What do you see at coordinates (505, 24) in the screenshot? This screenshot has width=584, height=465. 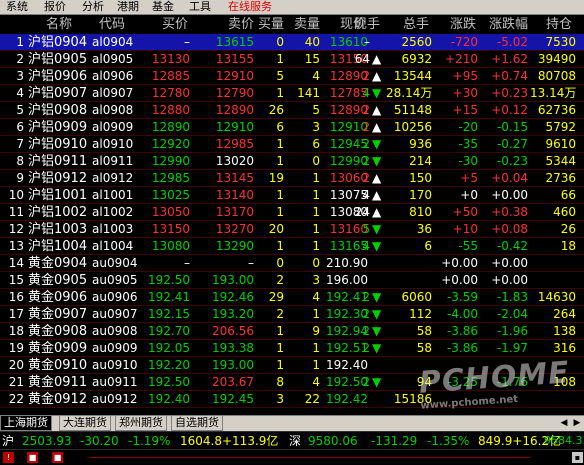 I see `col-header-change-pct: 涨跌幅` at bounding box center [505, 24].